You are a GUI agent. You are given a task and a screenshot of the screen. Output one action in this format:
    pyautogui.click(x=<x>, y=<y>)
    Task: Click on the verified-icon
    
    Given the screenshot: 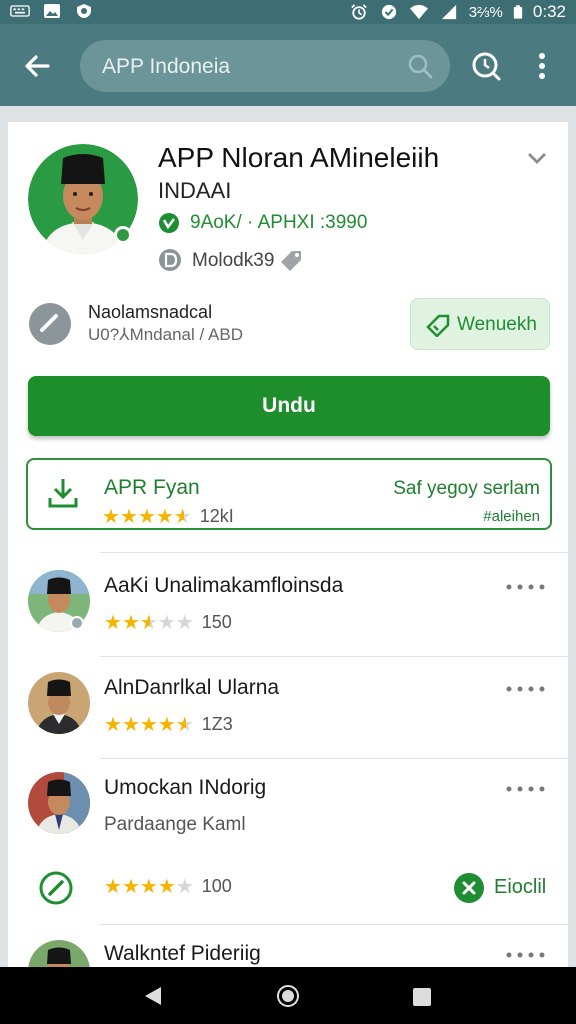 What is the action you would take?
    pyautogui.click(x=169, y=223)
    